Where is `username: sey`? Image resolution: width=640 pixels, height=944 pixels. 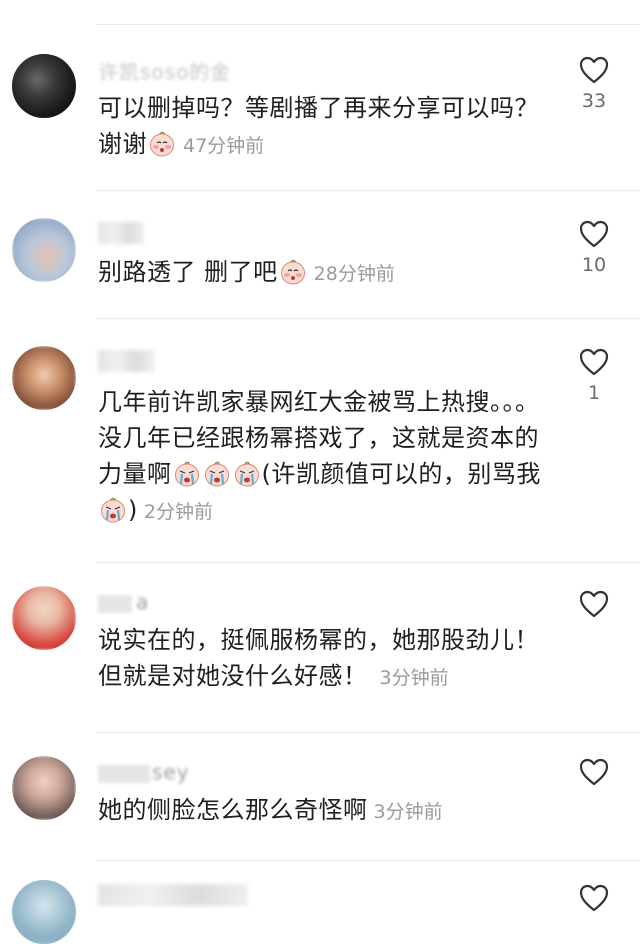
username: sey is located at coordinates (144, 772).